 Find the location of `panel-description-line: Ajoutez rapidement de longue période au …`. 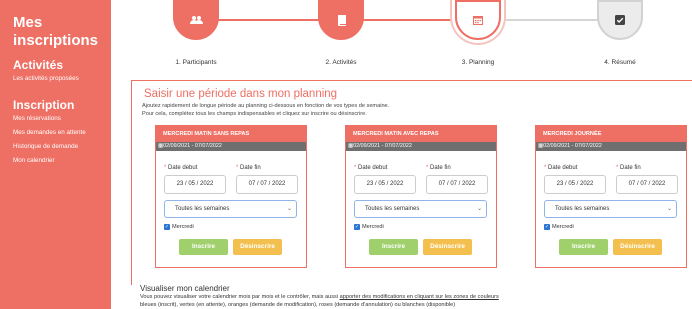

panel-description-line: Ajoutez rapidement de longue période au … is located at coordinates (266, 106).